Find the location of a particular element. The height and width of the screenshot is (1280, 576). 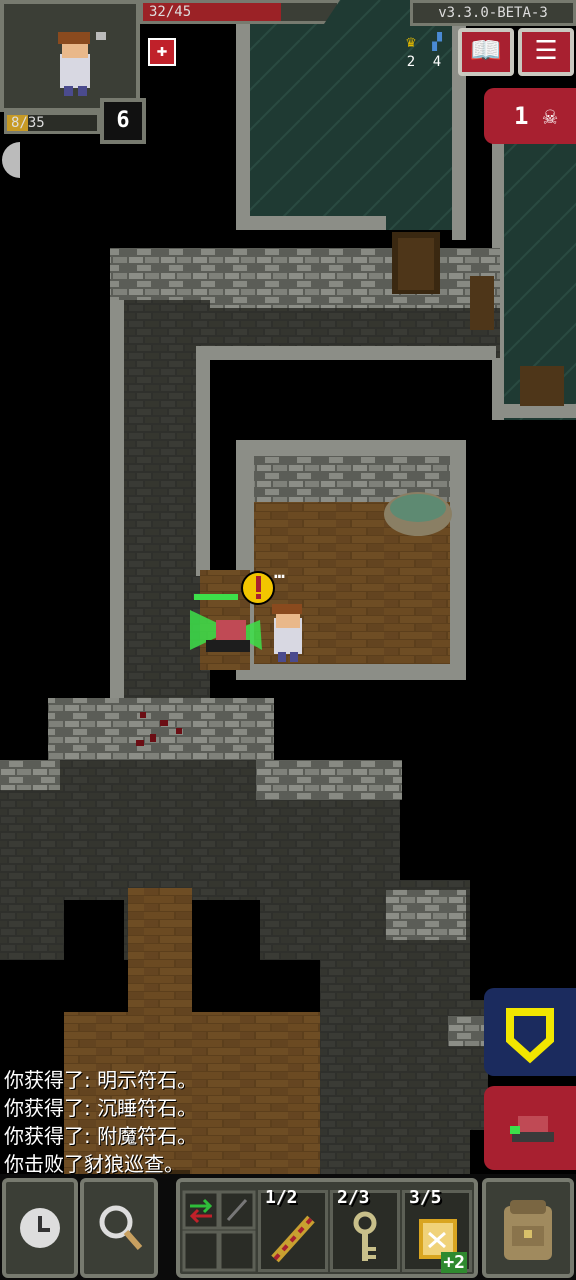

menu-button: ☰ is located at coordinates (546, 52).